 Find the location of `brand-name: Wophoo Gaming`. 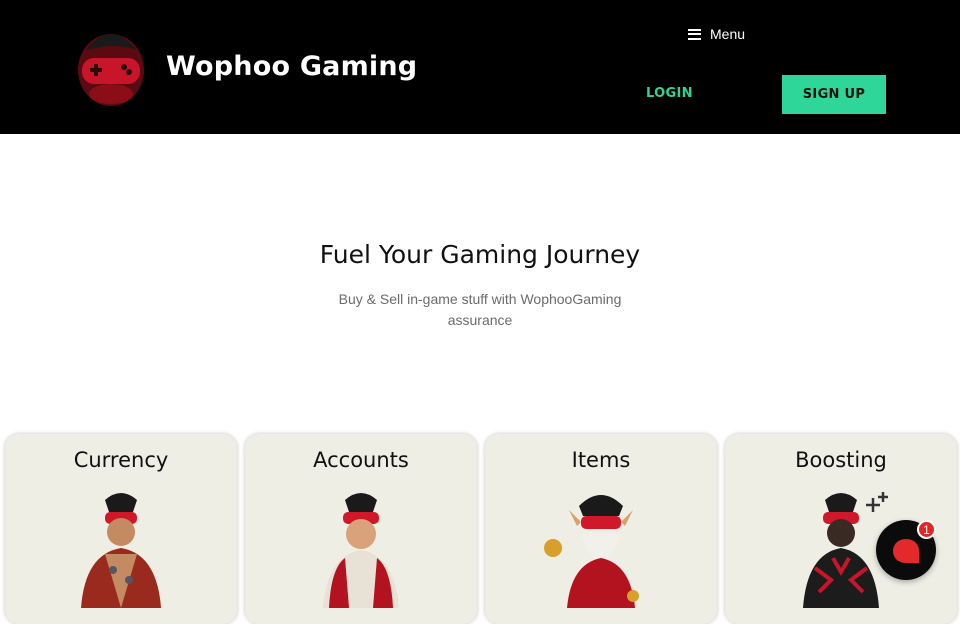

brand-name: Wophoo Gaming is located at coordinates (291, 66).